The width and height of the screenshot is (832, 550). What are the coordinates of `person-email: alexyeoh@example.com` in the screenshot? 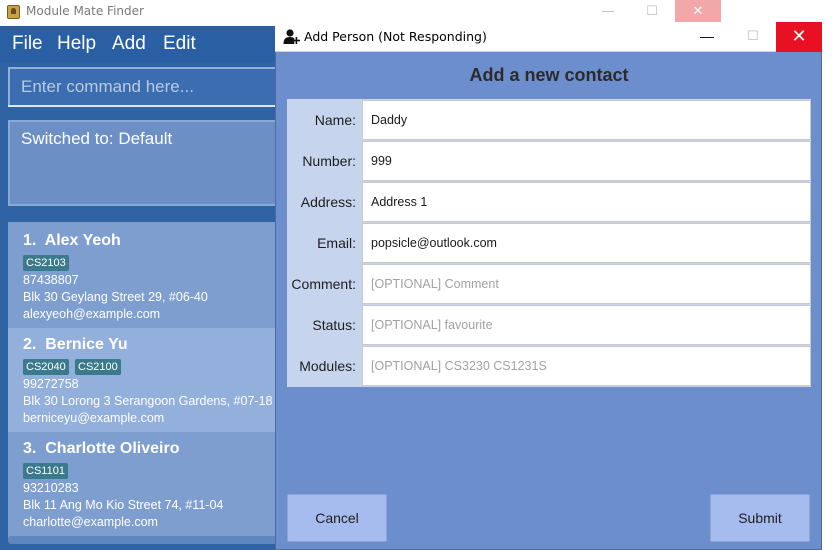 It's located at (92, 314).